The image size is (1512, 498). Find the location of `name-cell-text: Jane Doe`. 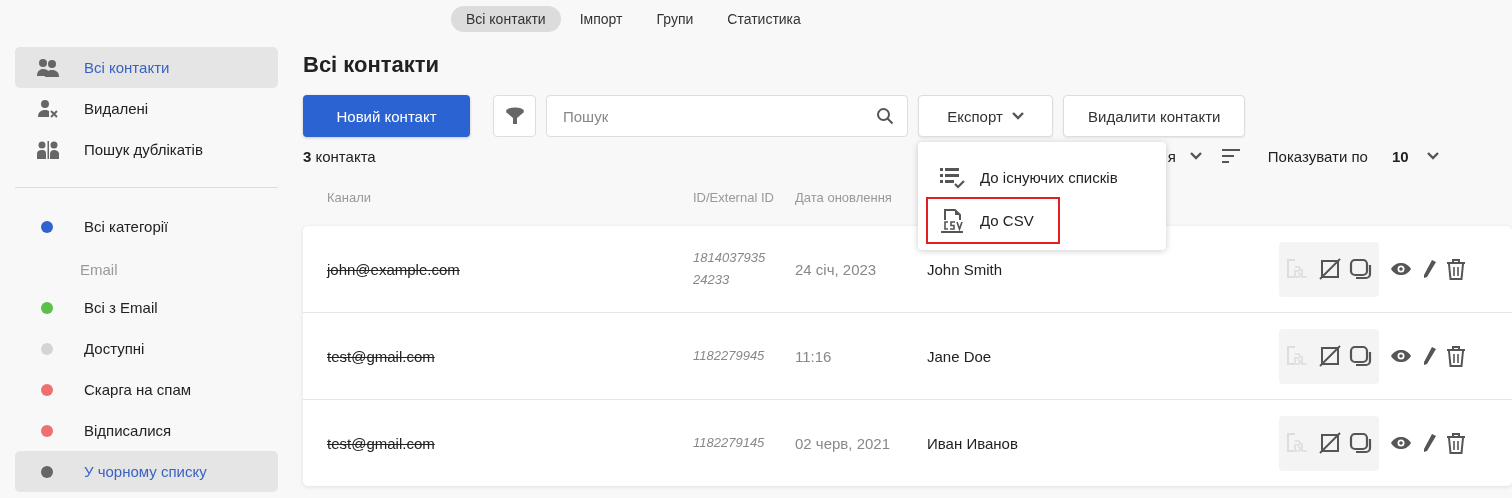

name-cell-text: Jane Doe is located at coordinates (960, 356).